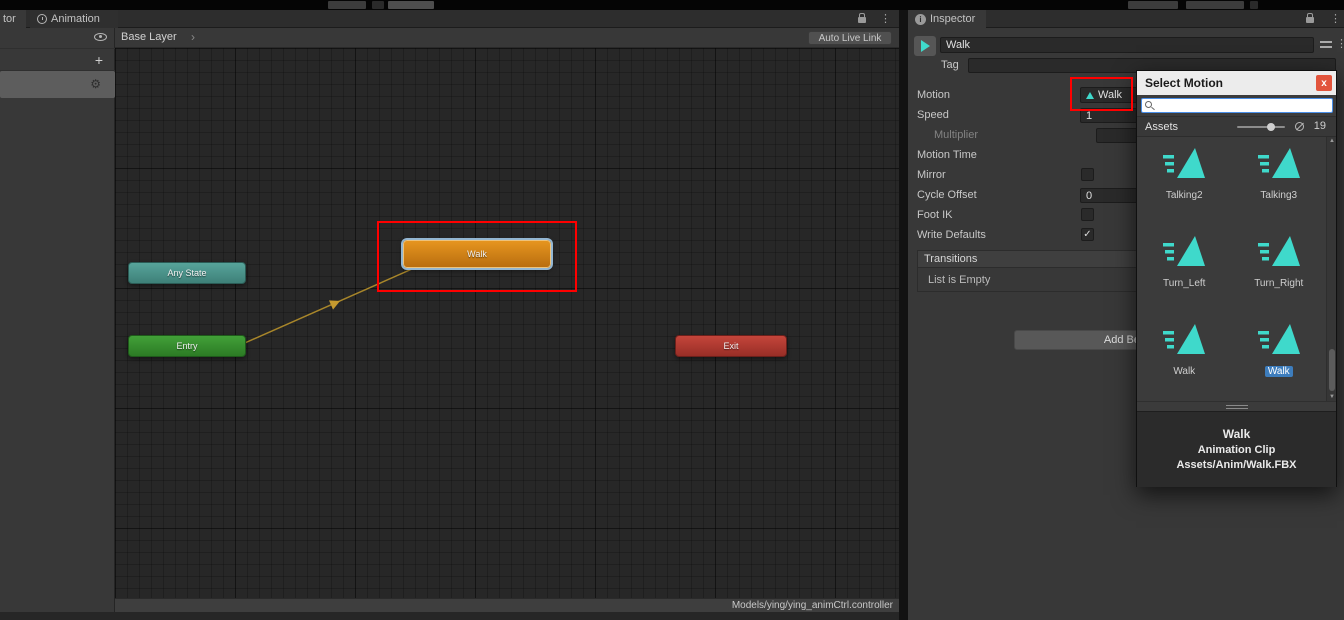 The width and height of the screenshot is (1344, 620). What do you see at coordinates (731, 346) in the screenshot?
I see `node-exit: Exit` at bounding box center [731, 346].